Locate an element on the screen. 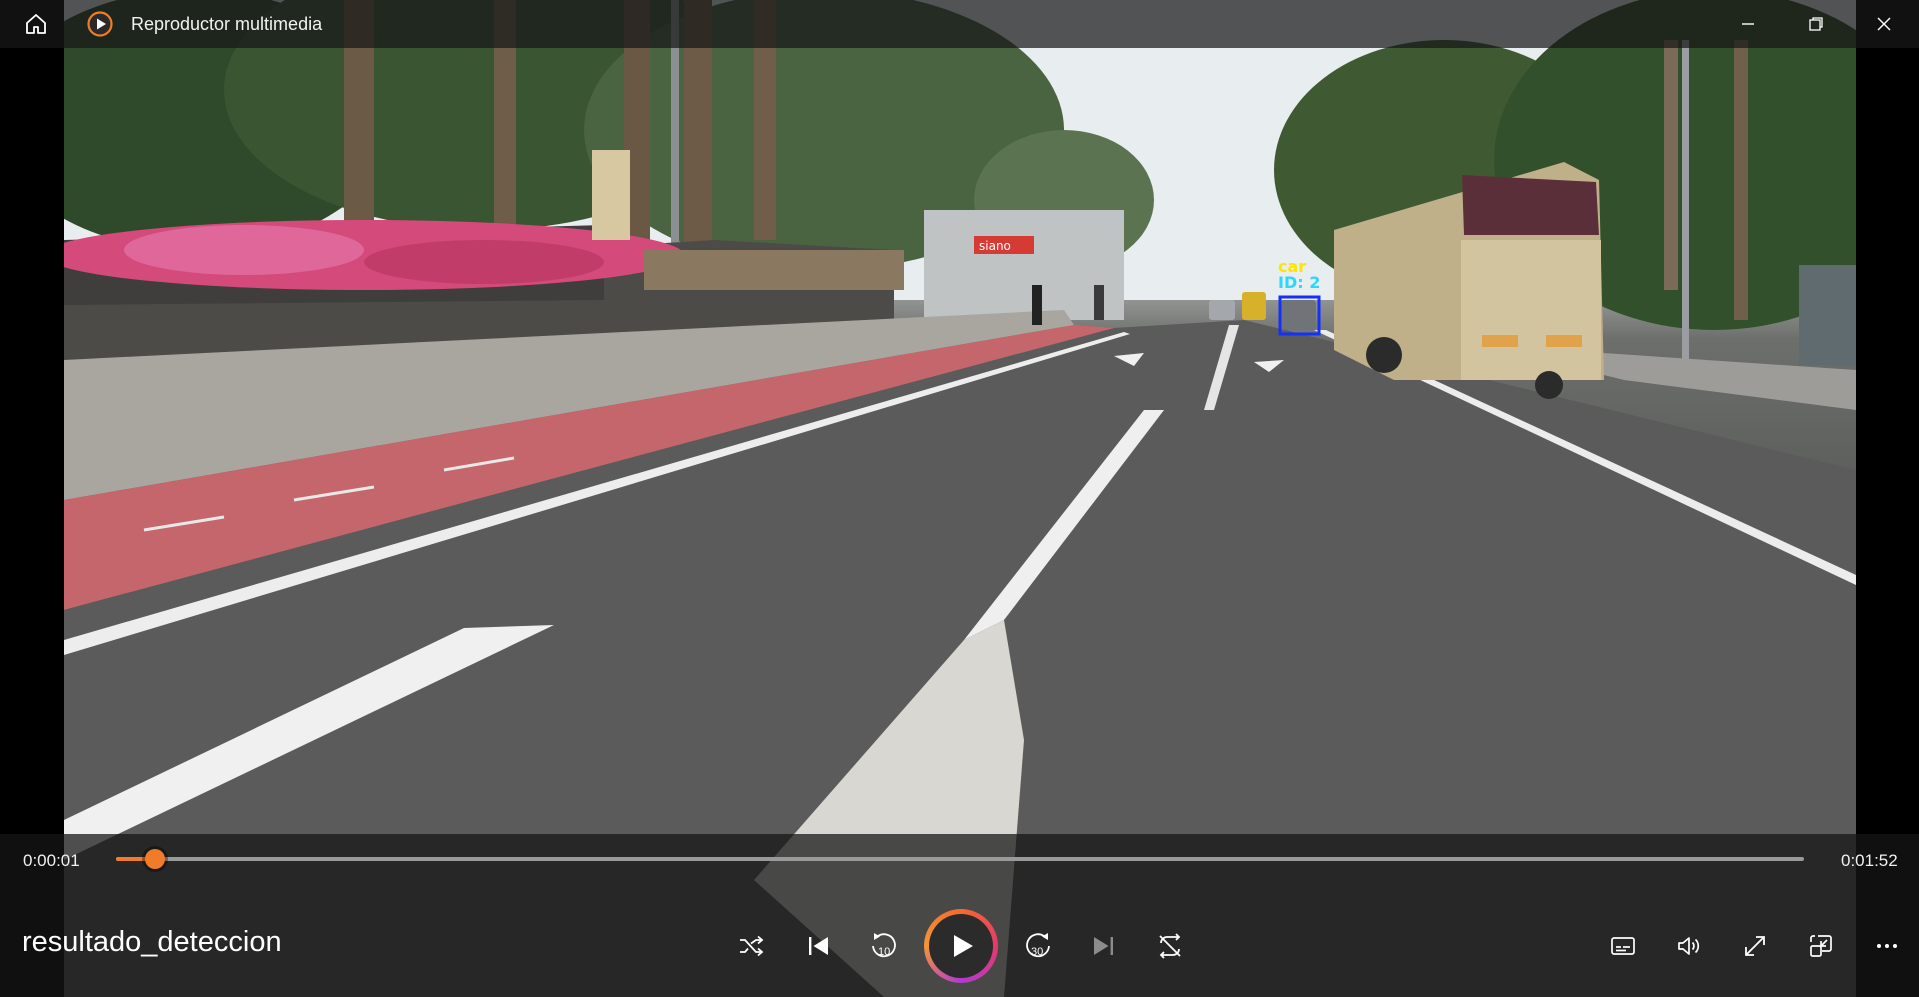  home-button is located at coordinates (36, 24).